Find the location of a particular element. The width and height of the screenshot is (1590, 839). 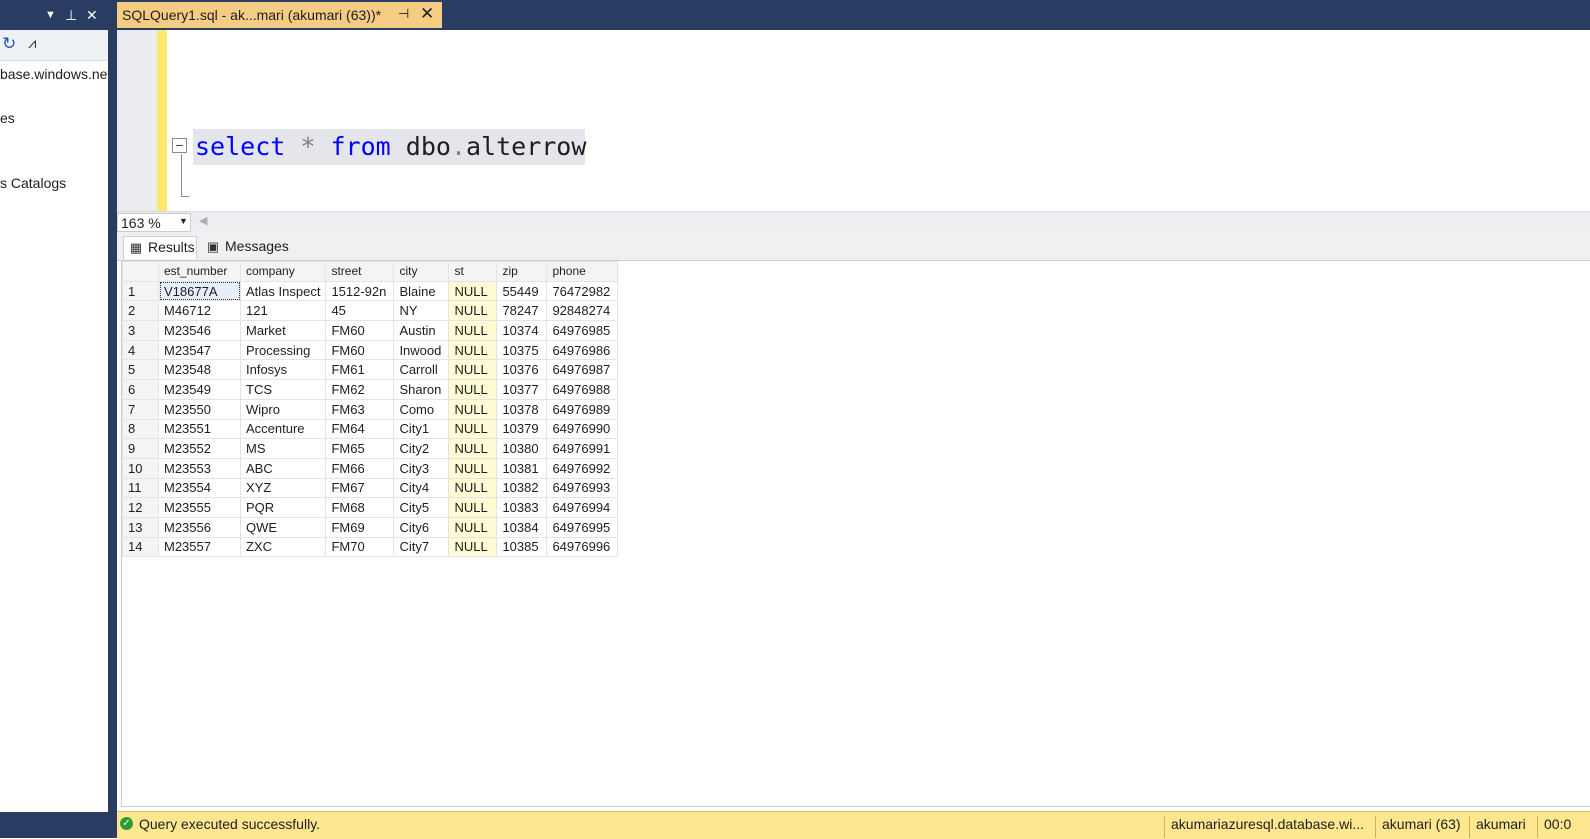

tab-results: ▦ Results is located at coordinates (160, 247).